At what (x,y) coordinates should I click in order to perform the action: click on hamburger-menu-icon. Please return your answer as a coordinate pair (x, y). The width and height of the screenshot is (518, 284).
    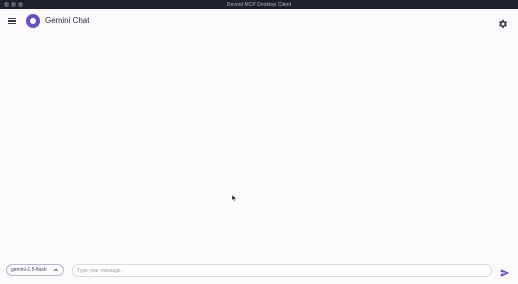
    Looking at the image, I should click on (12, 21).